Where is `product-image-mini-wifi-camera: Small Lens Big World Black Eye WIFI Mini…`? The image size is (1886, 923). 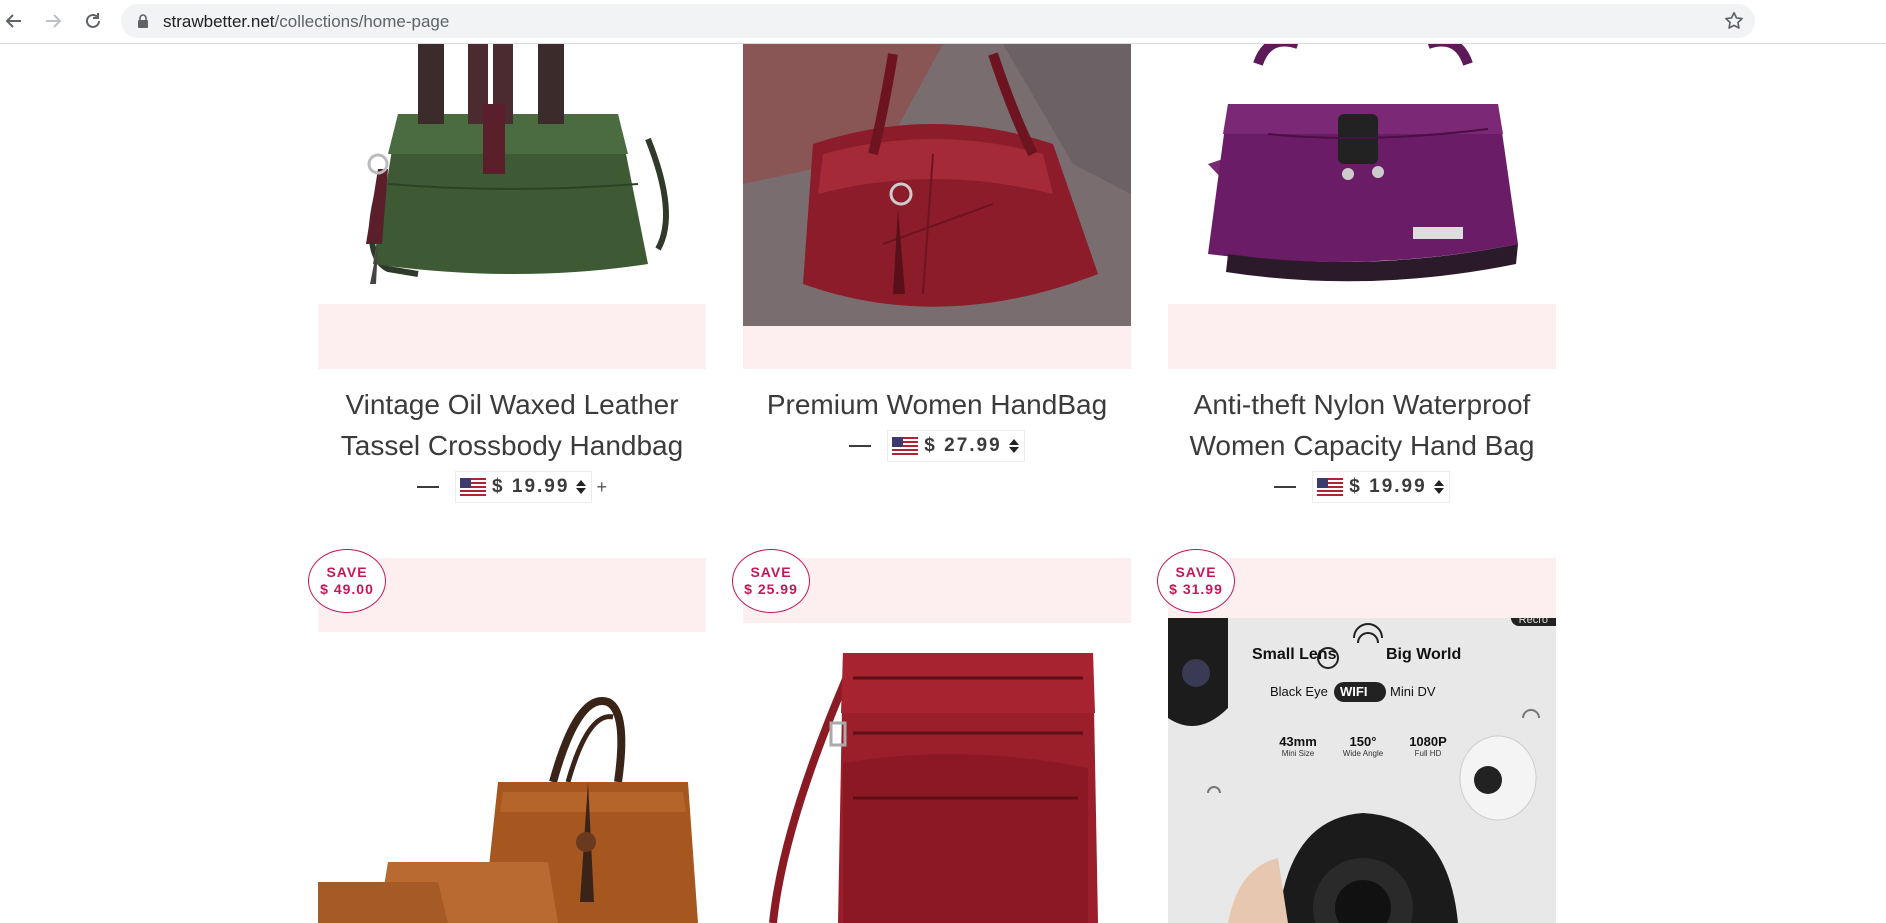
product-image-mini-wifi-camera: Small Lens Big World Black Eye WIFI Mini… is located at coordinates (1362, 770).